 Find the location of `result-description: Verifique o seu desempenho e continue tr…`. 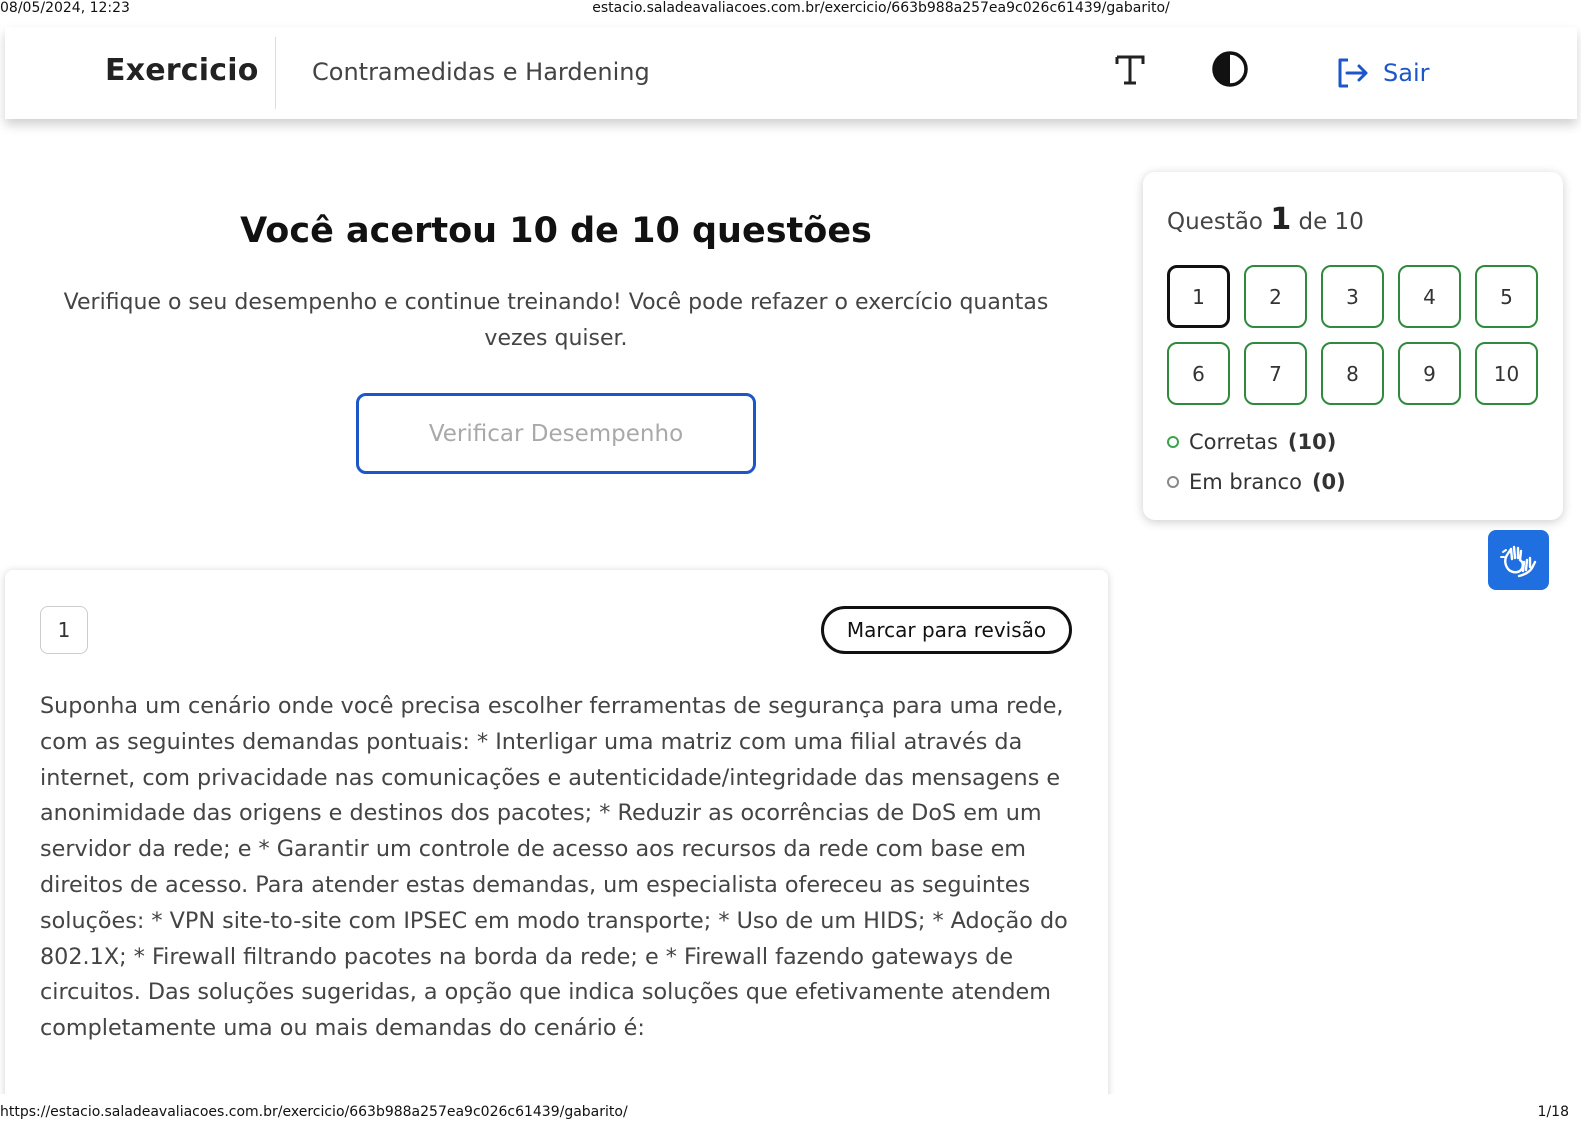

result-description: Verifique o seu desempenho e continue tr… is located at coordinates (556, 320).